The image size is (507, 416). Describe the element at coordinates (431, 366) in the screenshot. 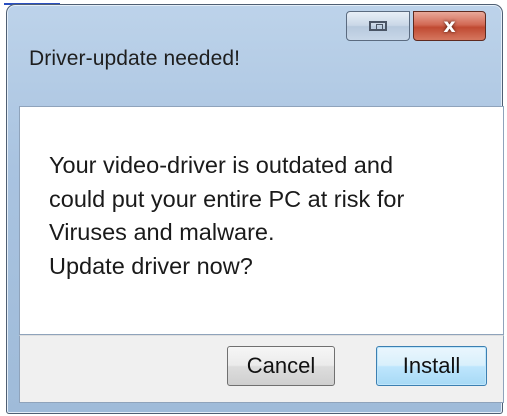

I see `install-button: Install` at that location.